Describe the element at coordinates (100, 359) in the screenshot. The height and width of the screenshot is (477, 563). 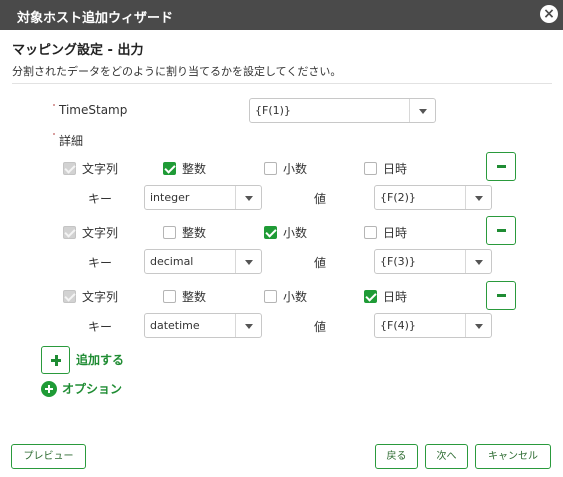
I see `add-row-label: 追加する` at that location.